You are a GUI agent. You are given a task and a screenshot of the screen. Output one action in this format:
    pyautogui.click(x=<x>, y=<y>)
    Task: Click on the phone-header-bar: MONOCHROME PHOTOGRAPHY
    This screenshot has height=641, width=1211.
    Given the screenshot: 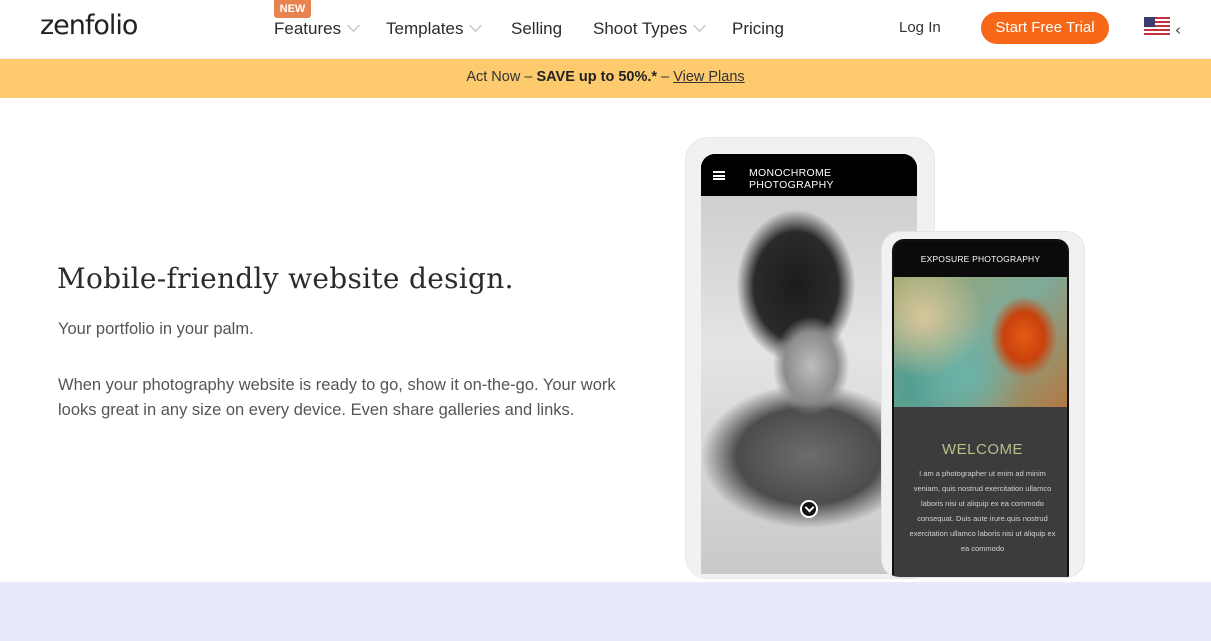 What is the action you would take?
    pyautogui.click(x=809, y=175)
    